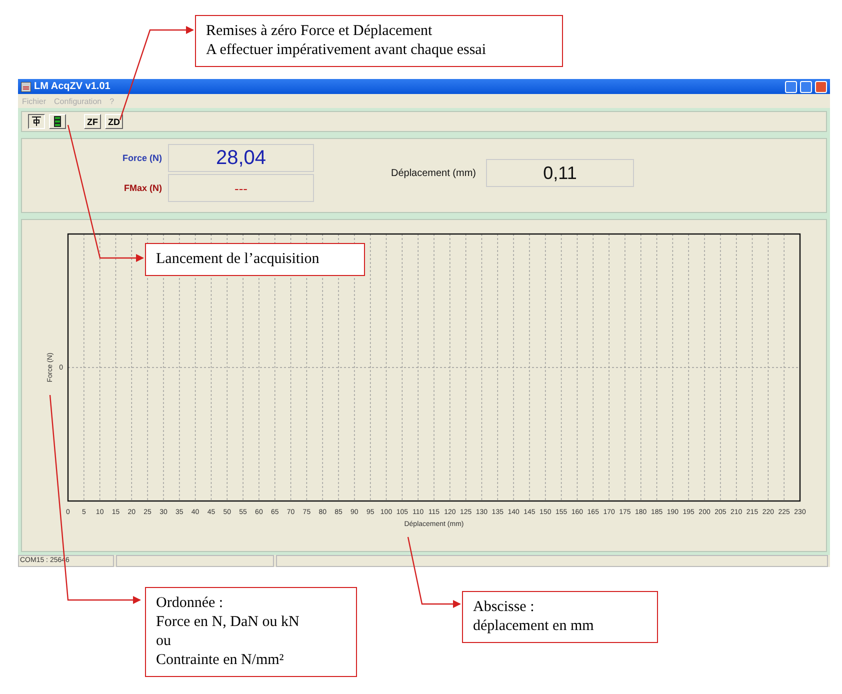 The image size is (842, 694). Describe the element at coordinates (434, 572) in the screenshot. I see `leader-line` at that location.